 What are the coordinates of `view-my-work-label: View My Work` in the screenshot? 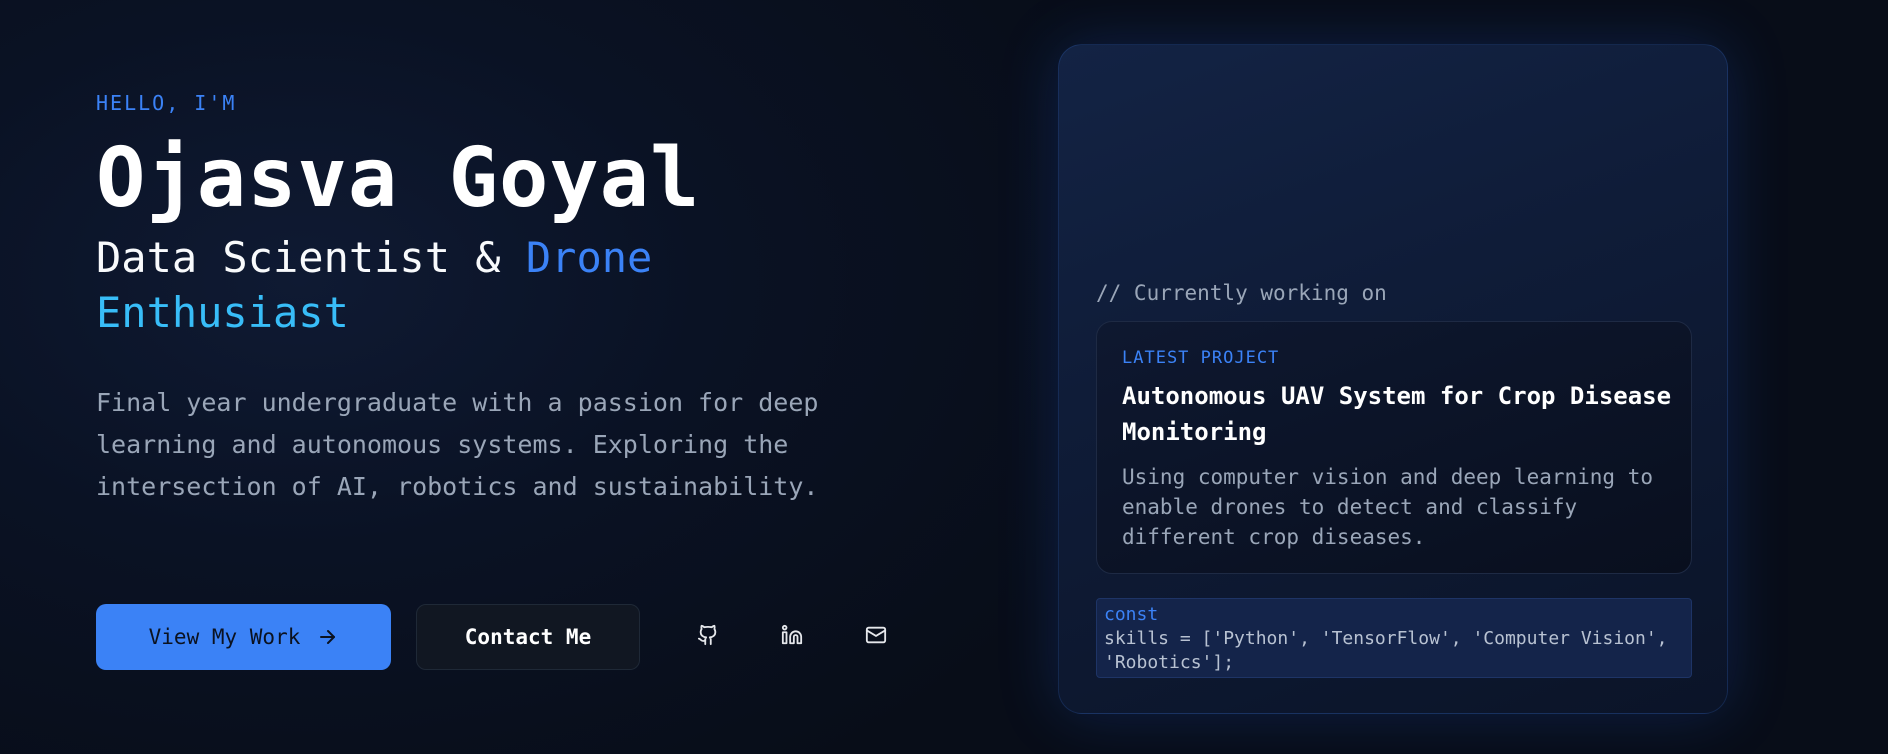 It's located at (224, 637).